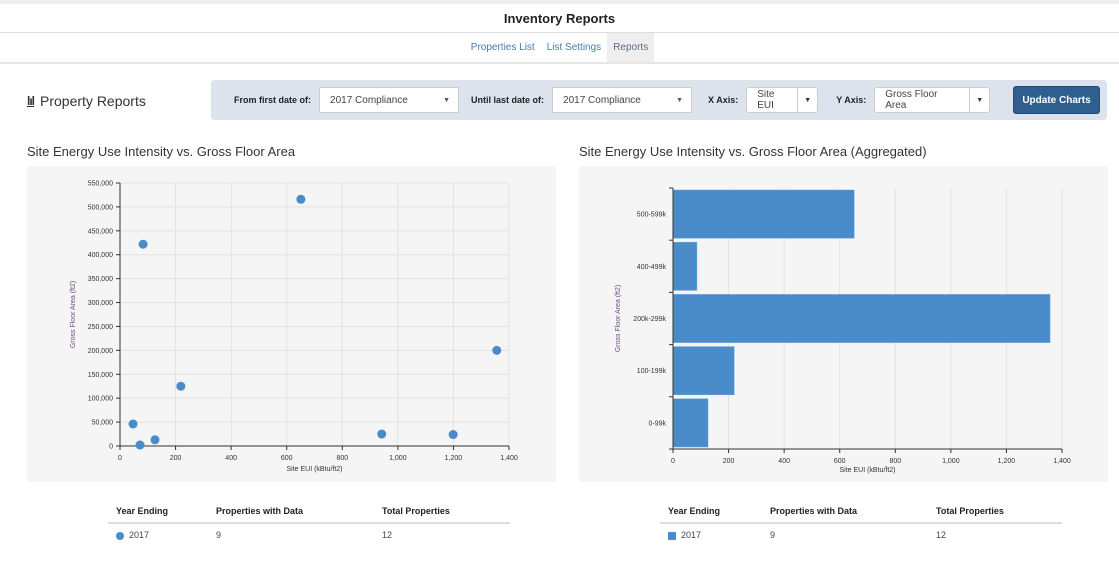 This screenshot has width=1119, height=562. Describe the element at coordinates (100, 327) in the screenshot. I see `y-tick-label: 250,000` at that location.